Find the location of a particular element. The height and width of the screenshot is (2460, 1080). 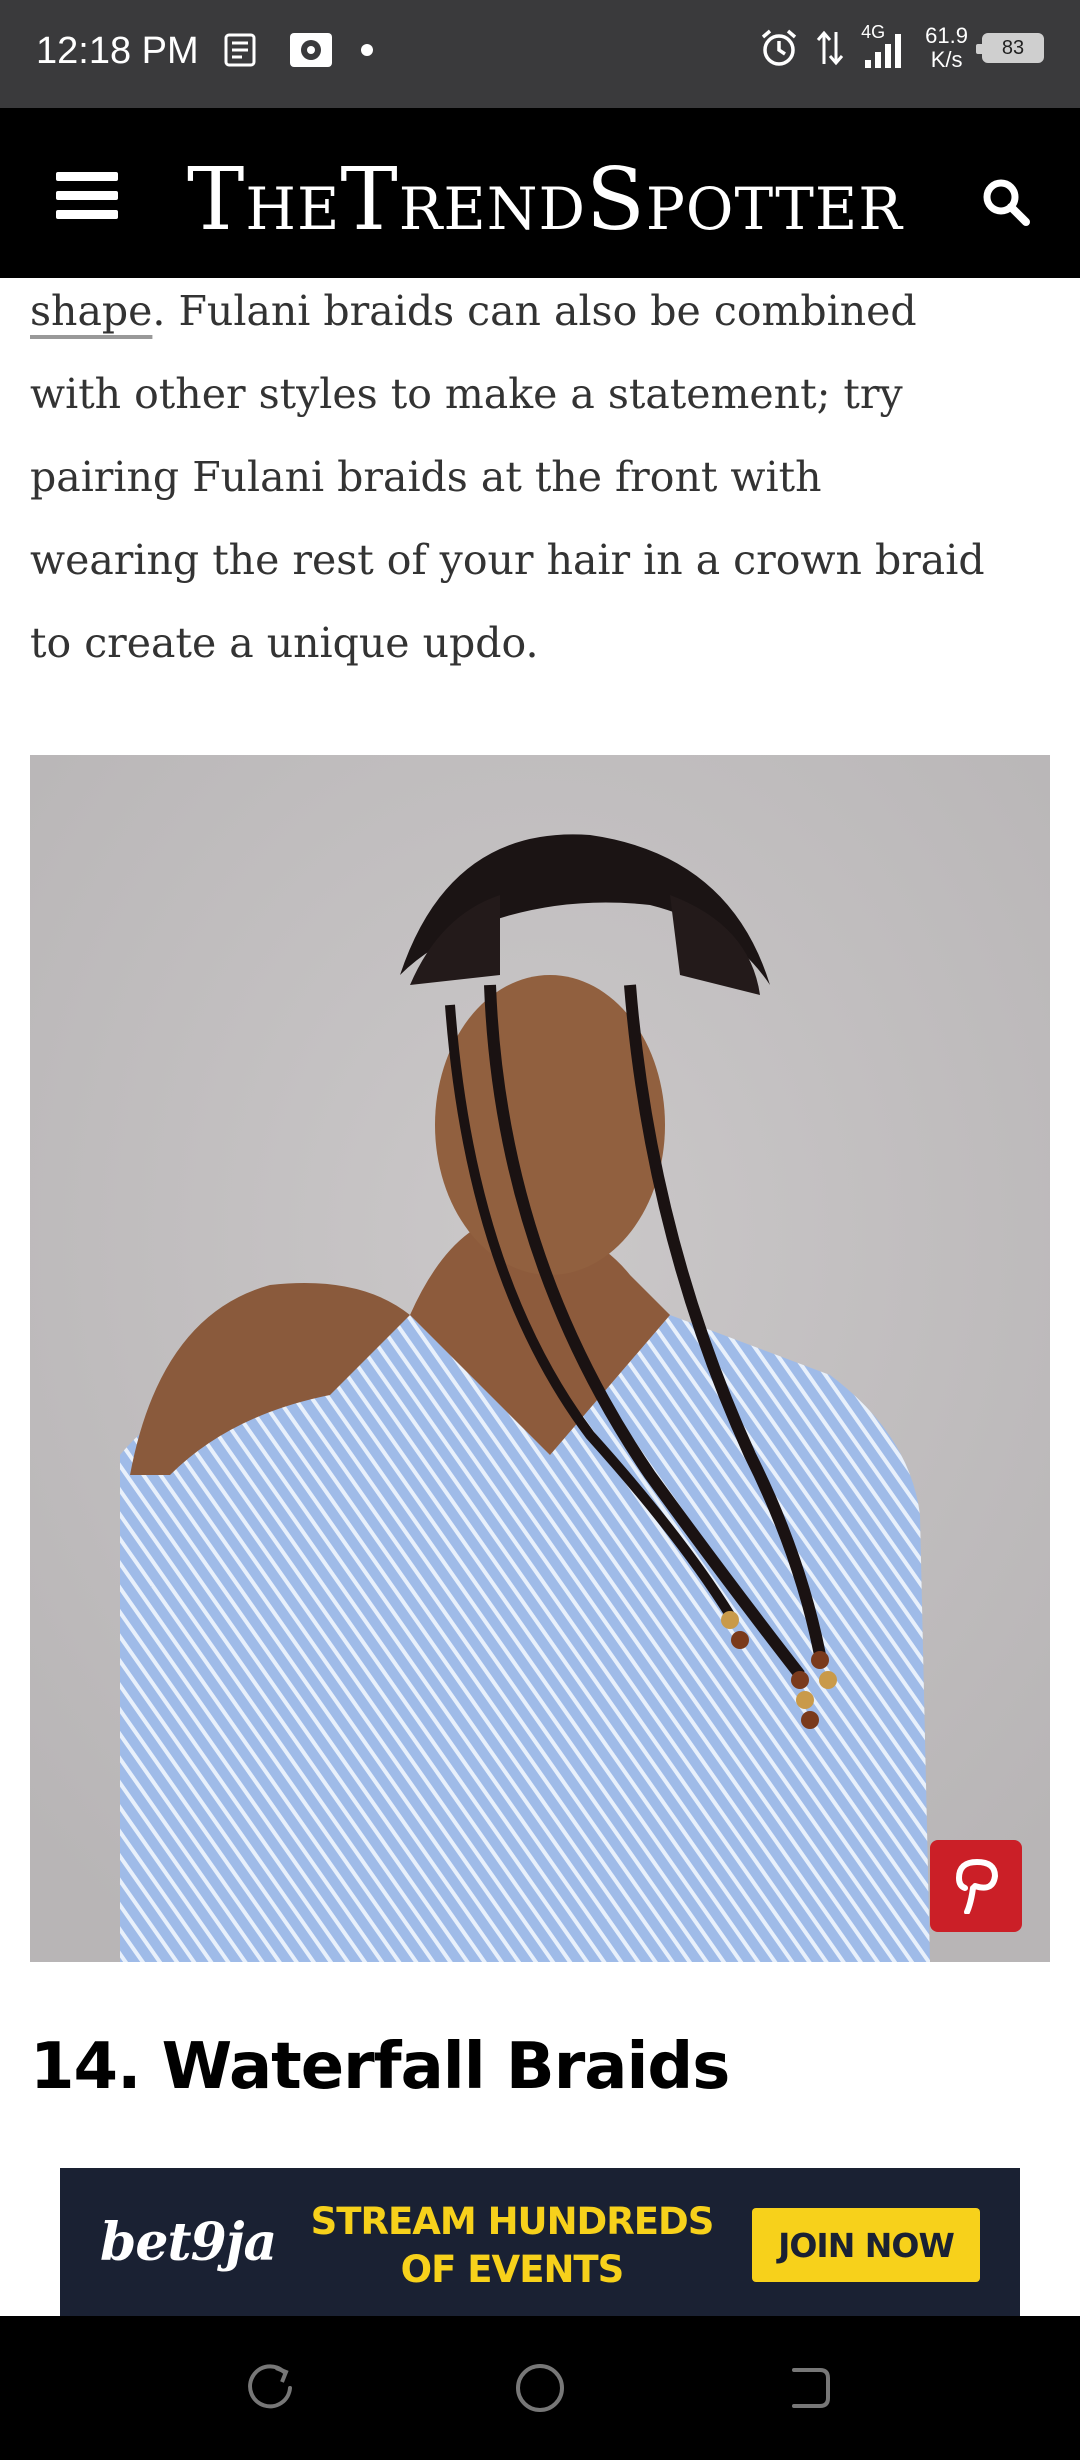

paragraph-line: to create a unique updo. is located at coordinates (284, 643).